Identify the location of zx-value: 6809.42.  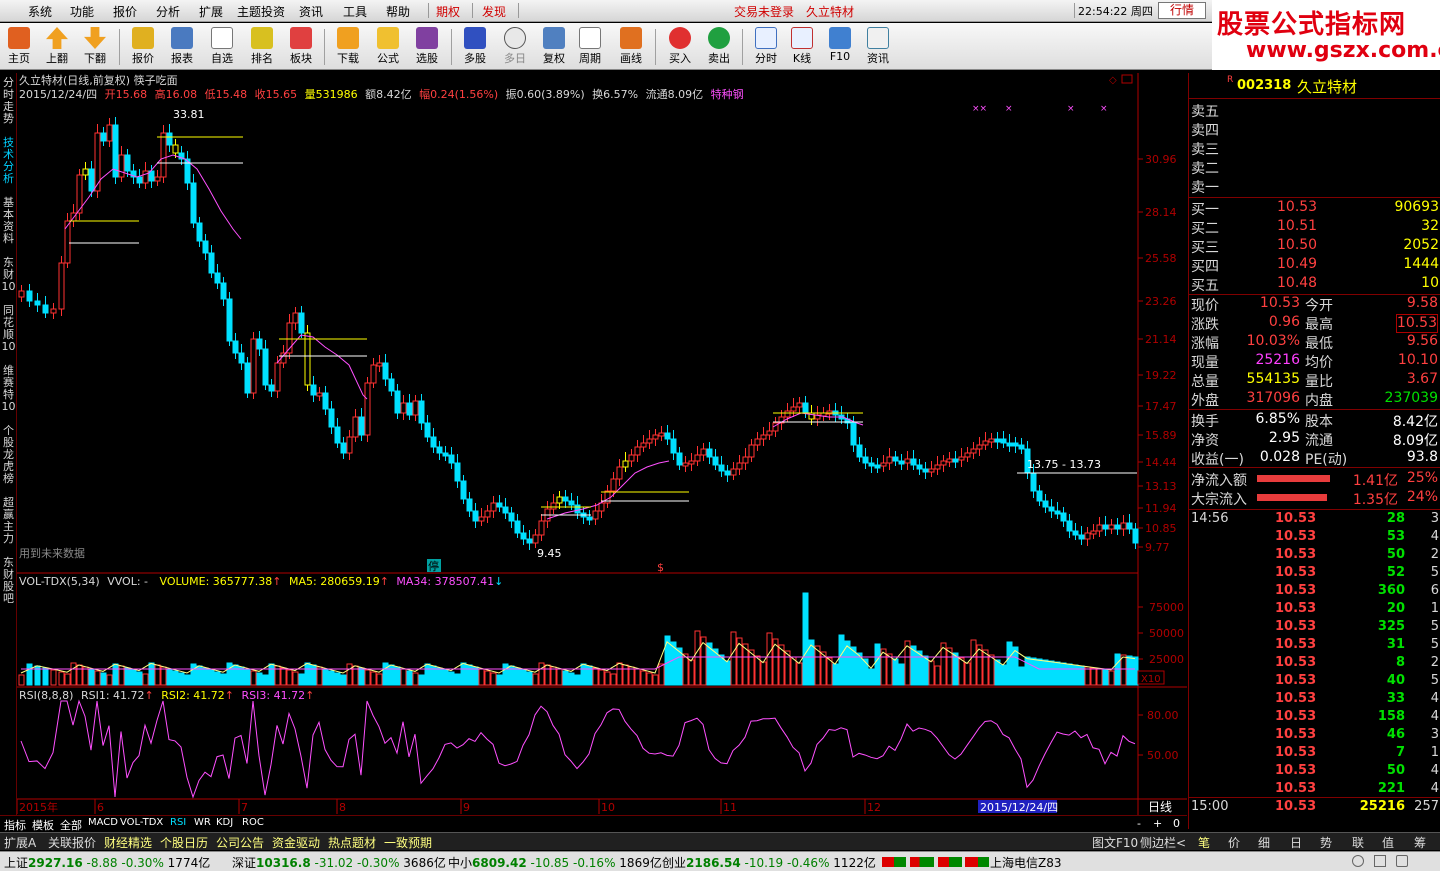
(499, 863).